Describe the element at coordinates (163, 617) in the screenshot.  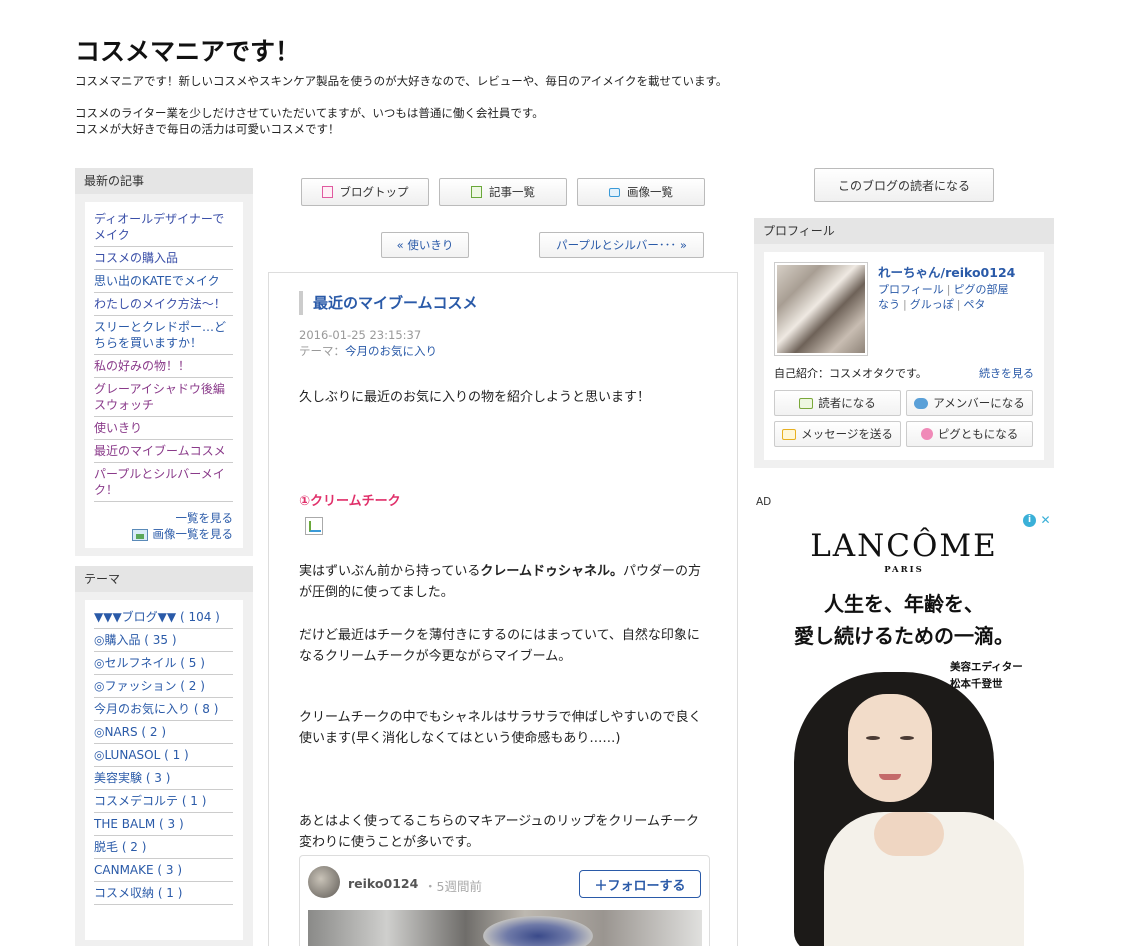
I see `theme-link: ▼▼▼ブログ▼▼ ( 104 )` at that location.